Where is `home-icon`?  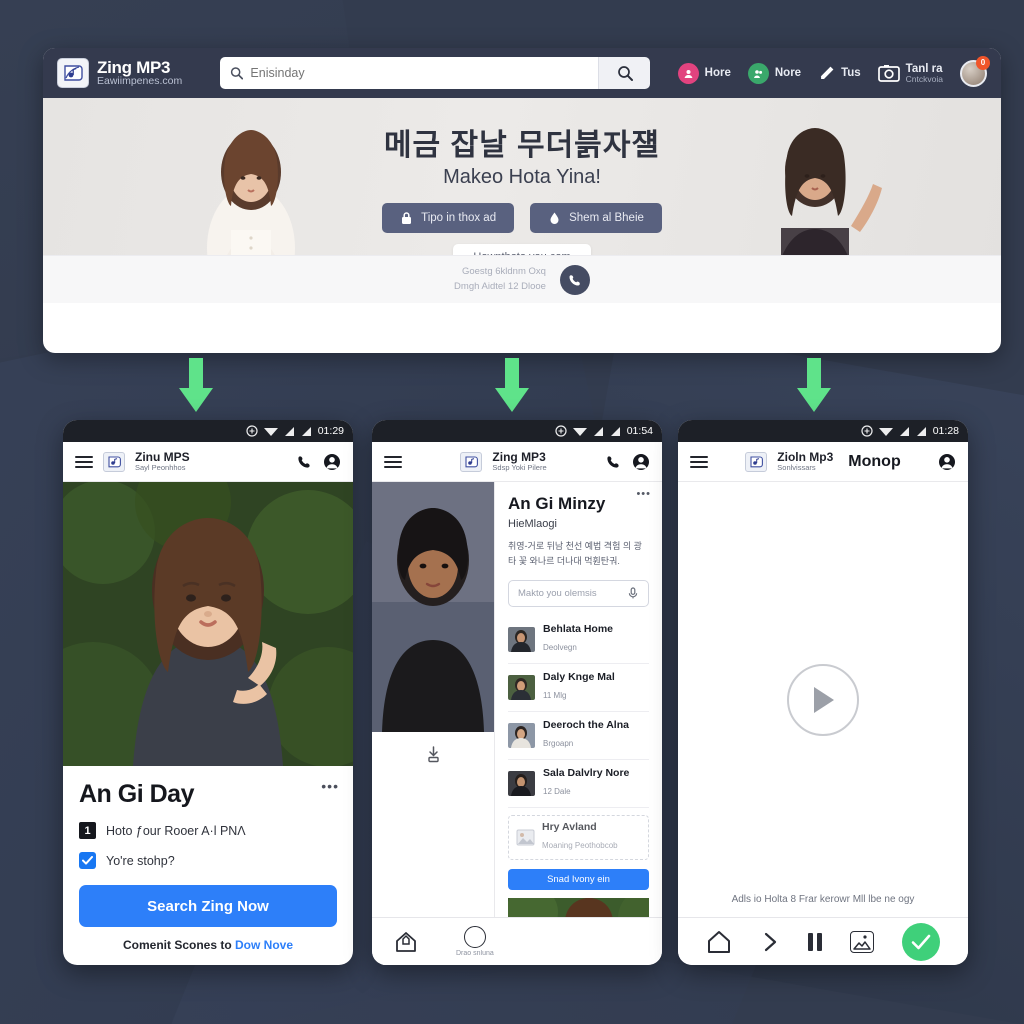 home-icon is located at coordinates (719, 942).